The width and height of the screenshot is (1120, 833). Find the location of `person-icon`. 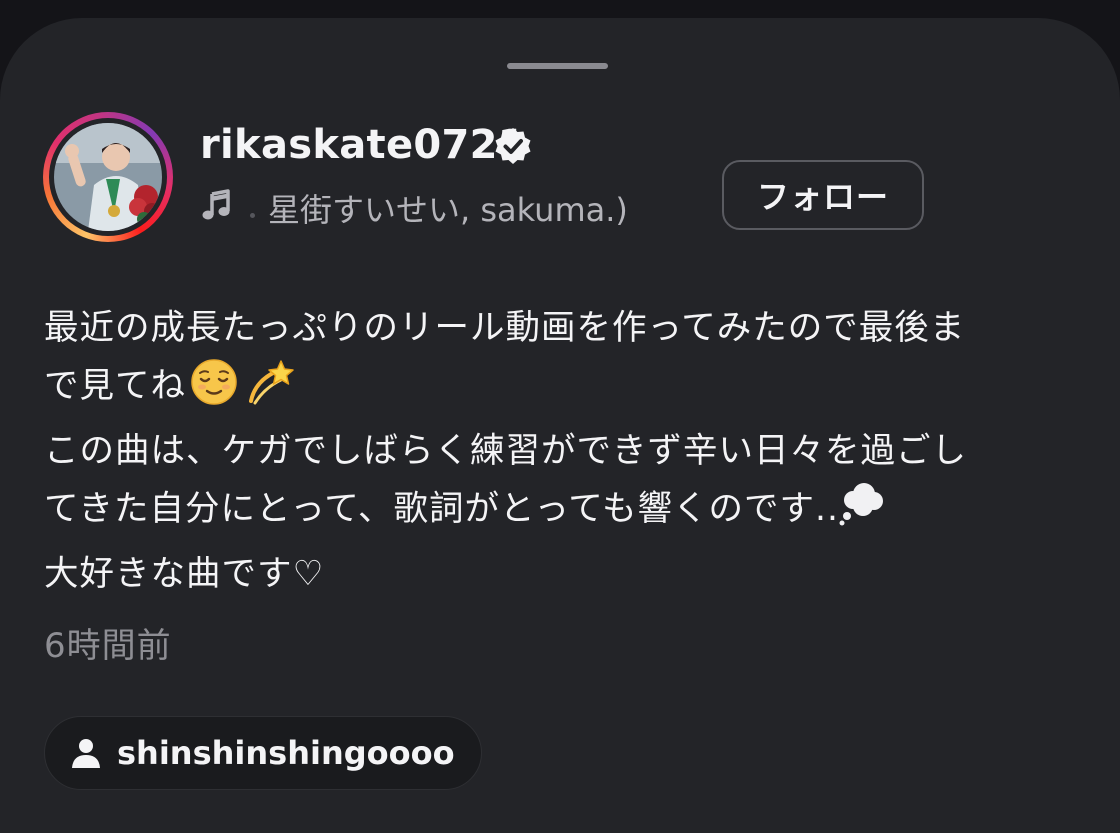

person-icon is located at coordinates (86, 753).